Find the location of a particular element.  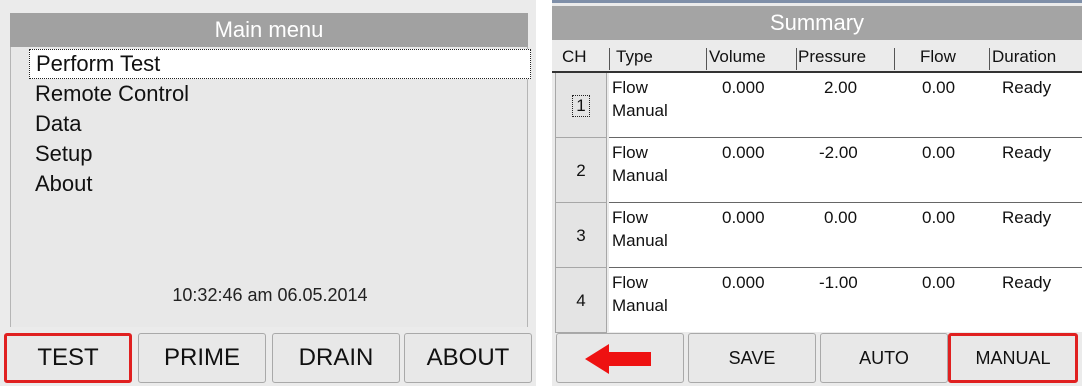

channel-cell: 1 is located at coordinates (581, 105).